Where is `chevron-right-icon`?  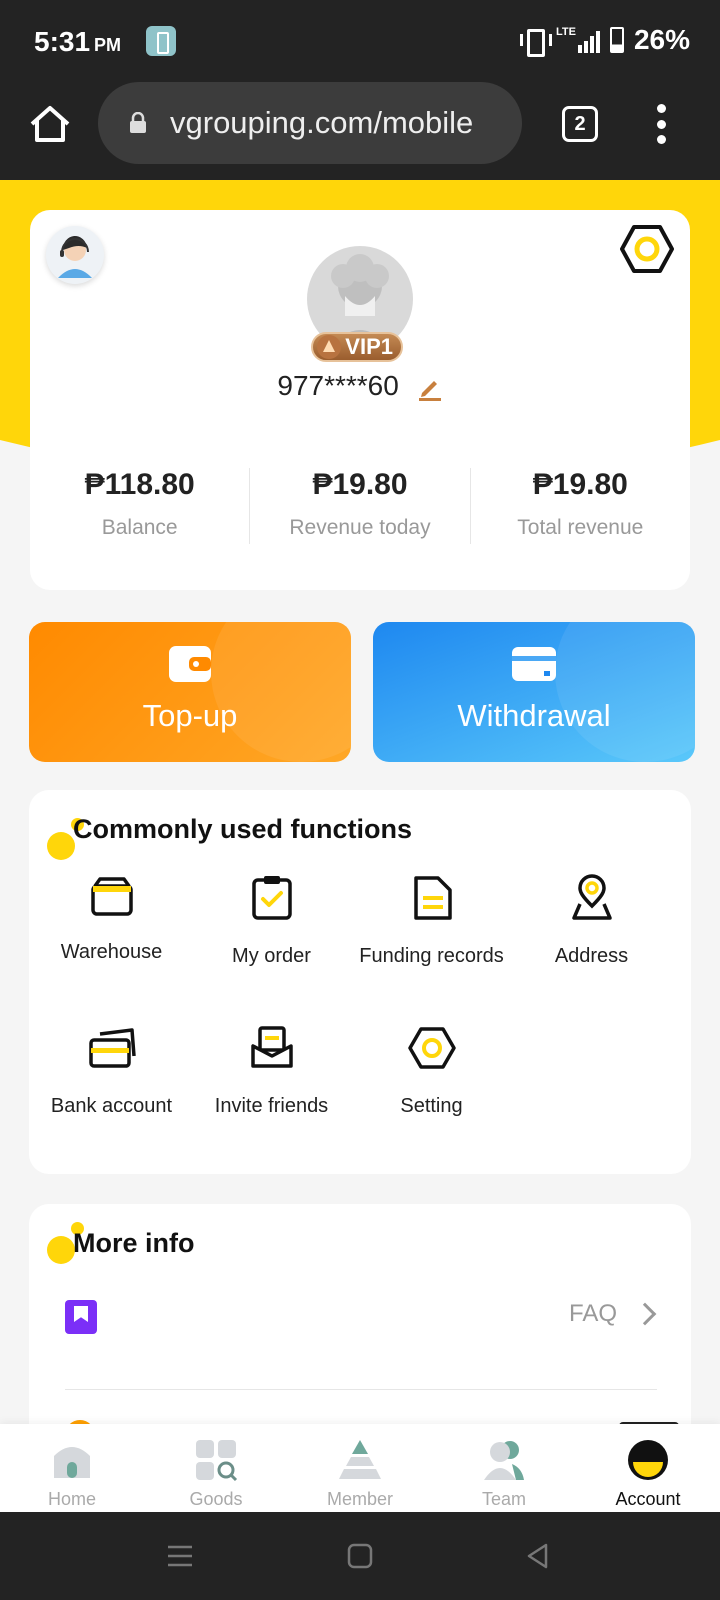 chevron-right-icon is located at coordinates (645, 1314).